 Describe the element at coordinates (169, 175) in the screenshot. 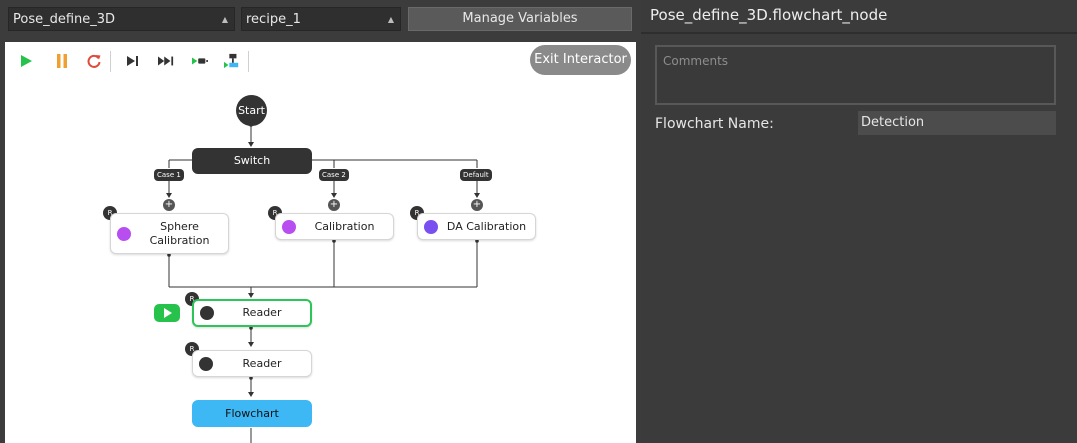

I see `case-tag: Case 1` at that location.